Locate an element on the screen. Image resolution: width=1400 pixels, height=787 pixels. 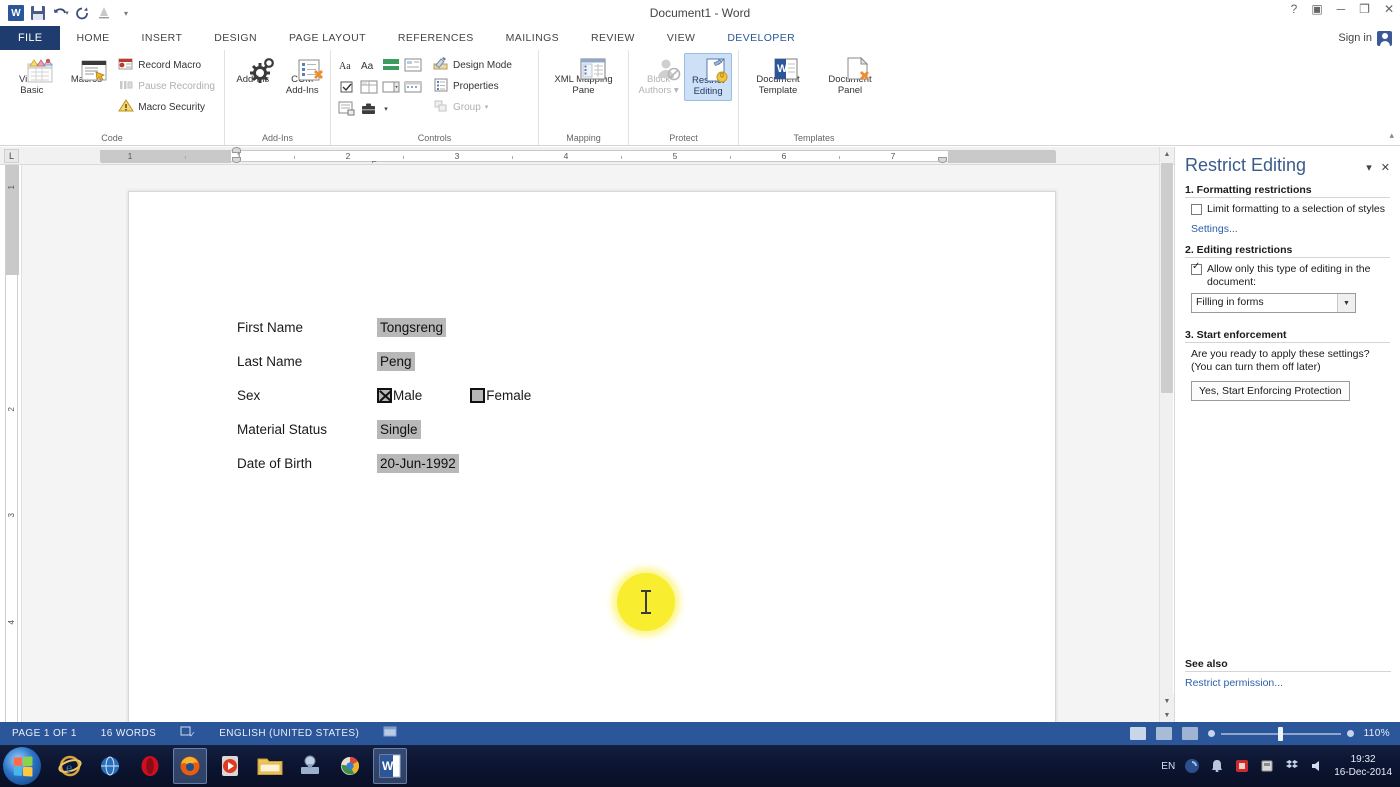
tab-file: FILE is located at coordinates (30, 38).